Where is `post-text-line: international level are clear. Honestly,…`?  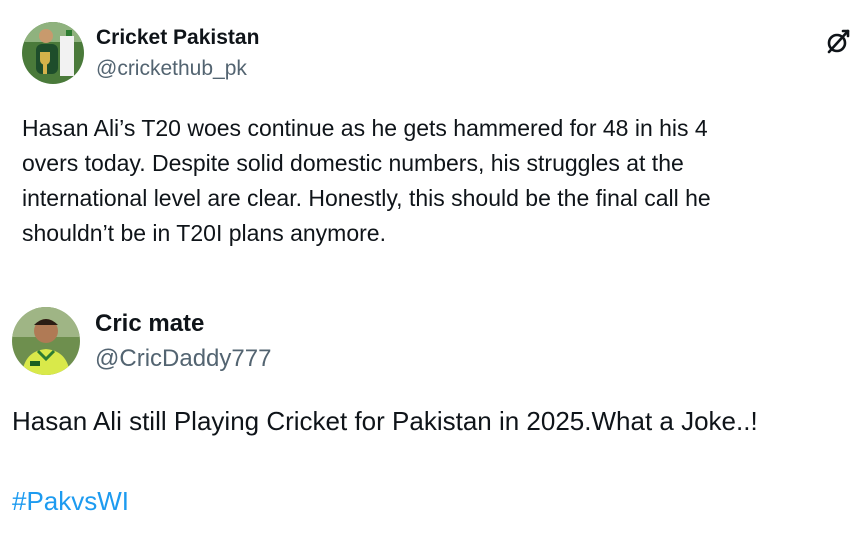
post-text-line: international level are clear. Honestly,… is located at coordinates (366, 198).